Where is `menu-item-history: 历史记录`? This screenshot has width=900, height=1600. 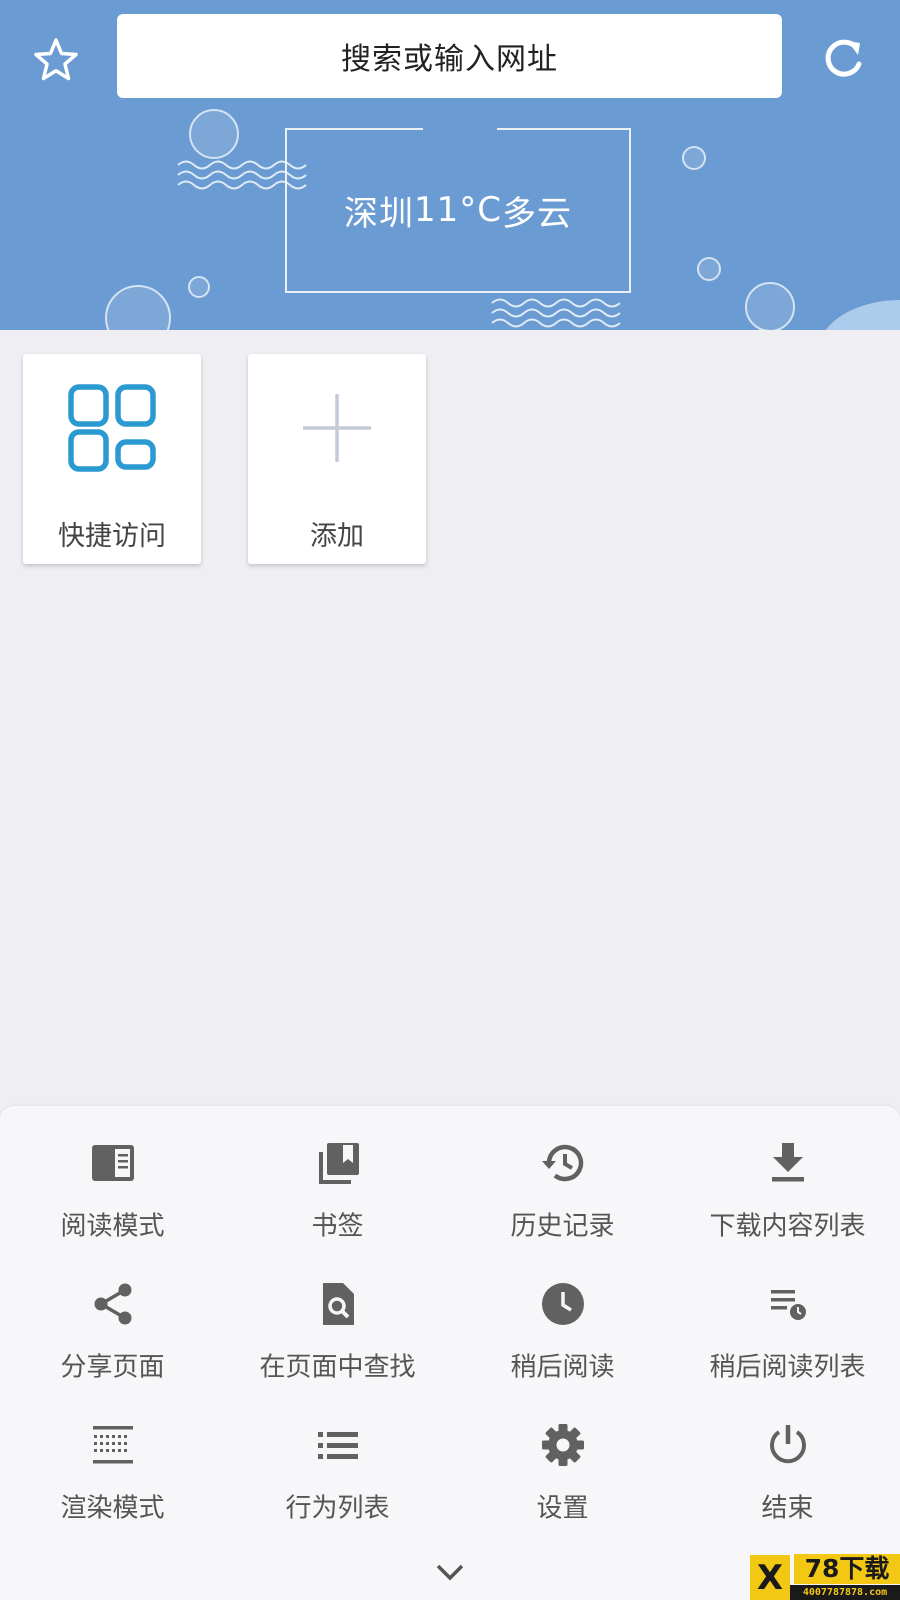
menu-item-history: 历史记录 is located at coordinates (562, 1205).